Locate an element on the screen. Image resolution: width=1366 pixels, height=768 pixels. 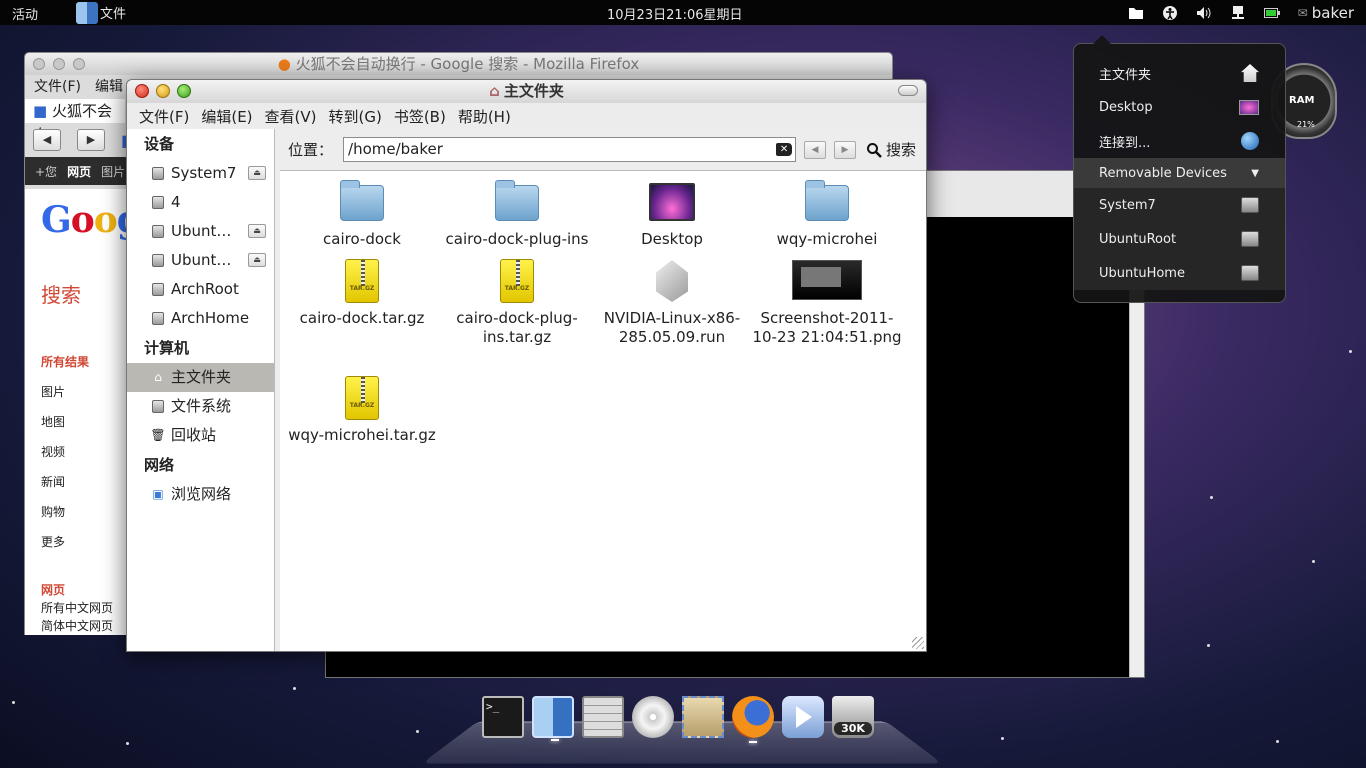
web-link: 网页 is located at coordinates (77, 590).